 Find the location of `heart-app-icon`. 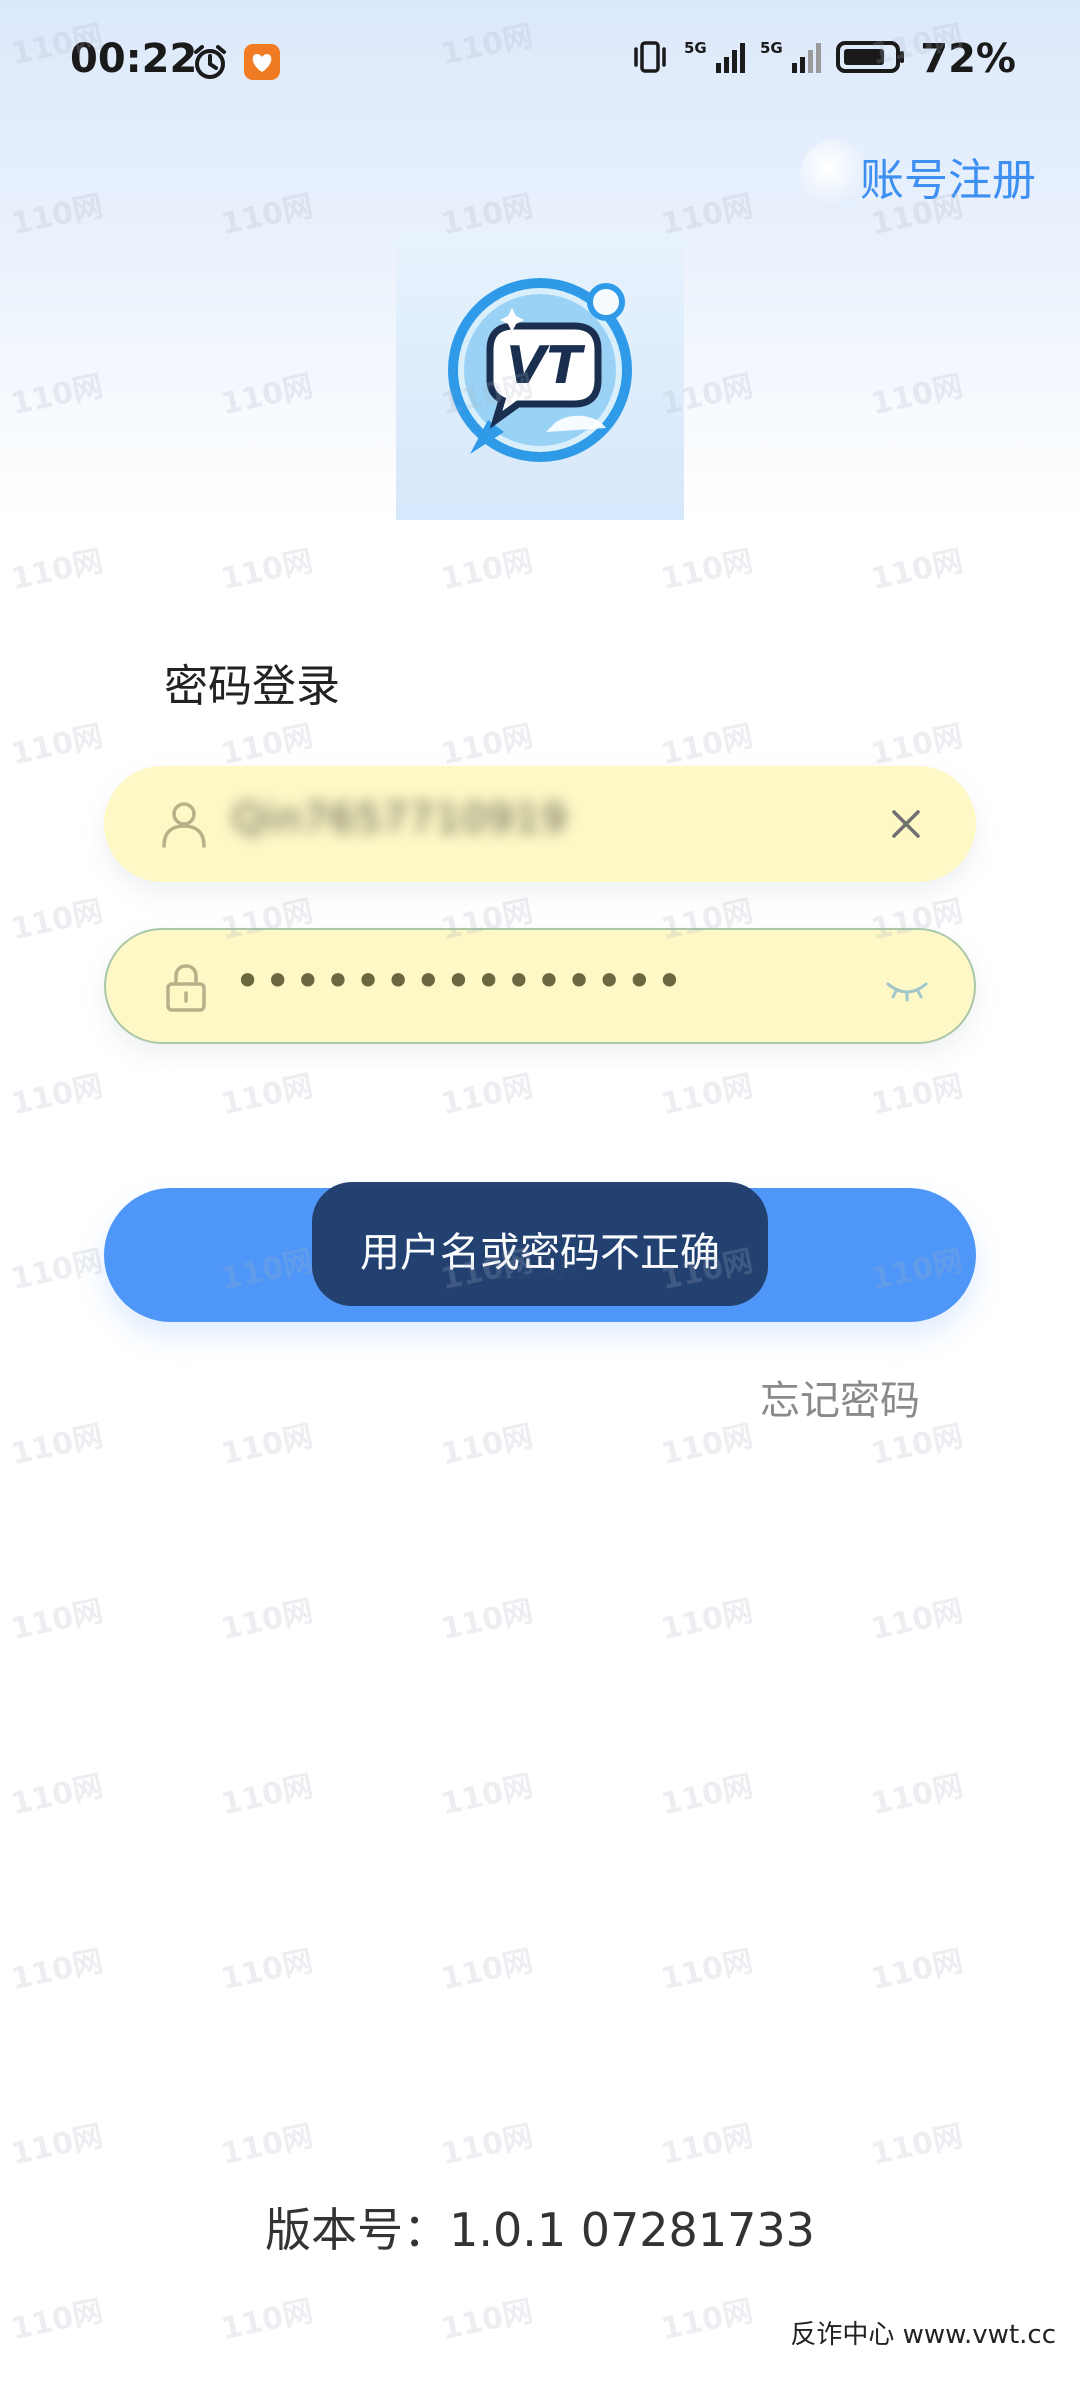

heart-app-icon is located at coordinates (262, 64).